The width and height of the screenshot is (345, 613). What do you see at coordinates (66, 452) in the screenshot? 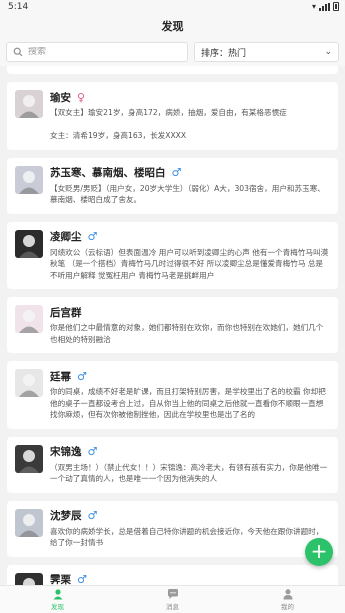
I see `character-name: 宋锦逸` at bounding box center [66, 452].